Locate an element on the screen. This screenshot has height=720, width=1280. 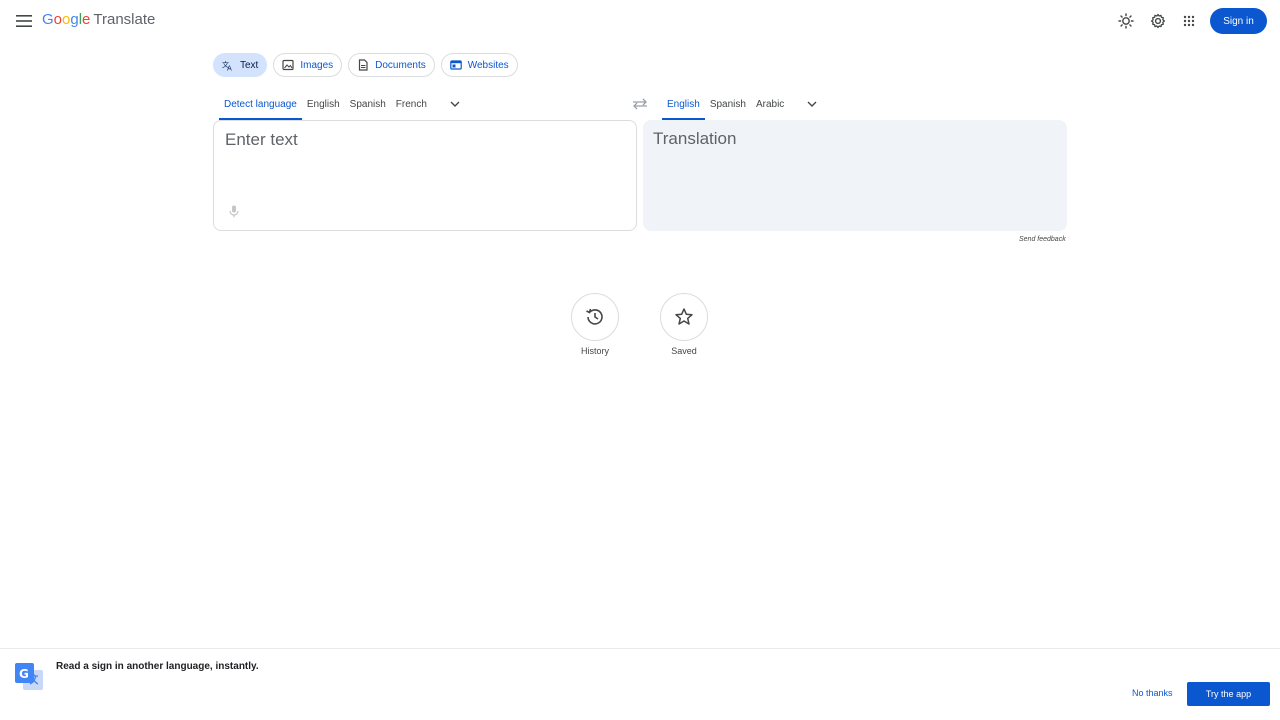
main-menu-icon is located at coordinates (24, 21).